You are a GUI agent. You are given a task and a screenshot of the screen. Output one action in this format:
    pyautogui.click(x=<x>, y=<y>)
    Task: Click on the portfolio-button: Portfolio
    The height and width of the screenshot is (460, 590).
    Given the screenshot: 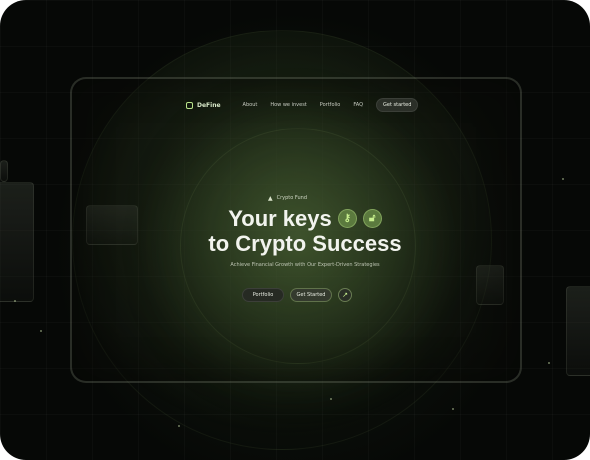 What is the action you would take?
    pyautogui.click(x=263, y=295)
    